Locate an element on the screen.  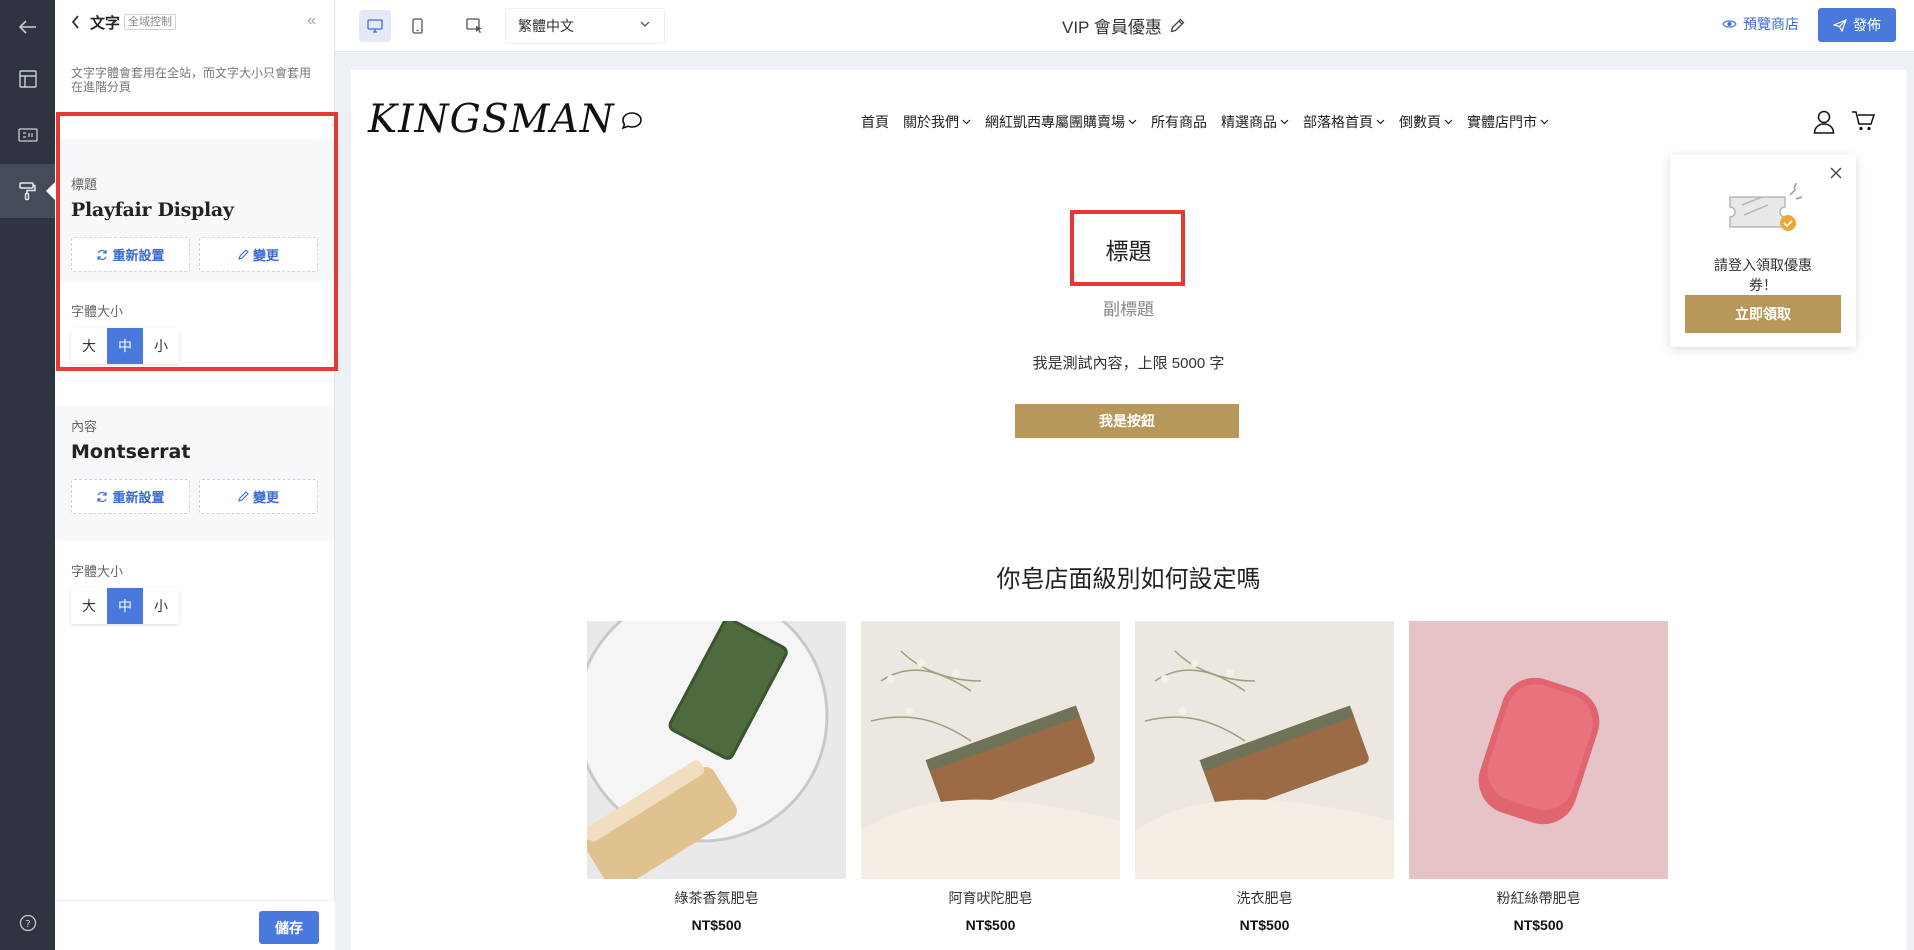
chevron-left-icon is located at coordinates (75, 22).